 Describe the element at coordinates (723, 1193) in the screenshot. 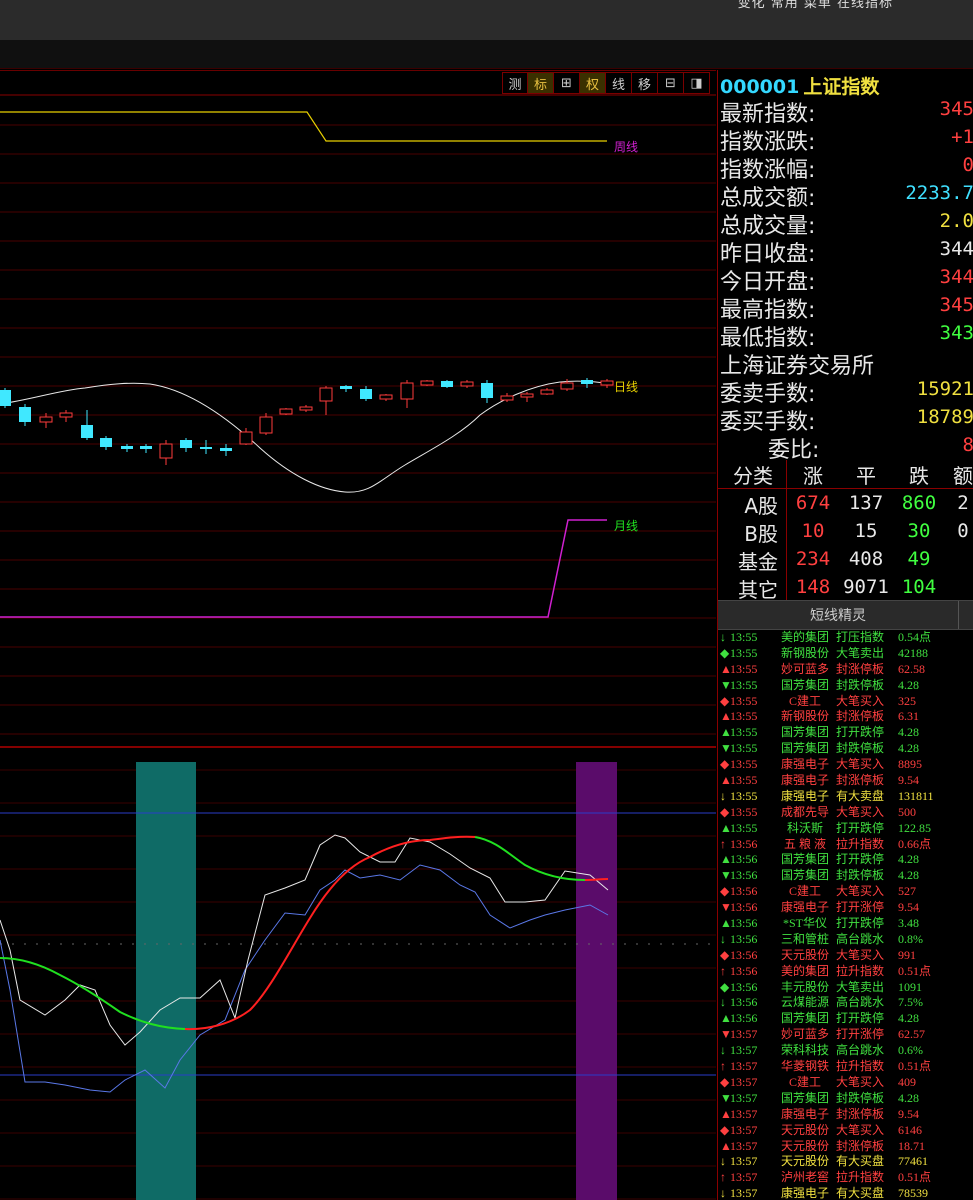

I see `feed-icon: ↓` at that location.